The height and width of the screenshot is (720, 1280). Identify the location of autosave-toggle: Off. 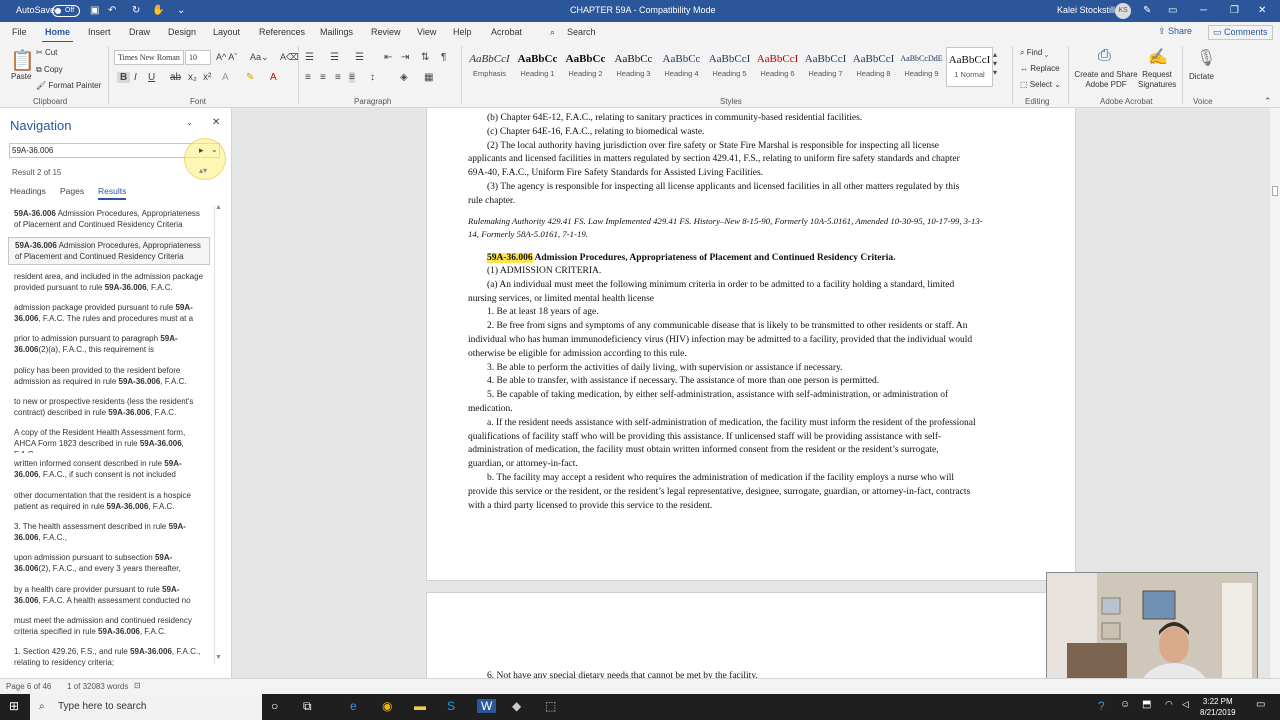
(66, 11).